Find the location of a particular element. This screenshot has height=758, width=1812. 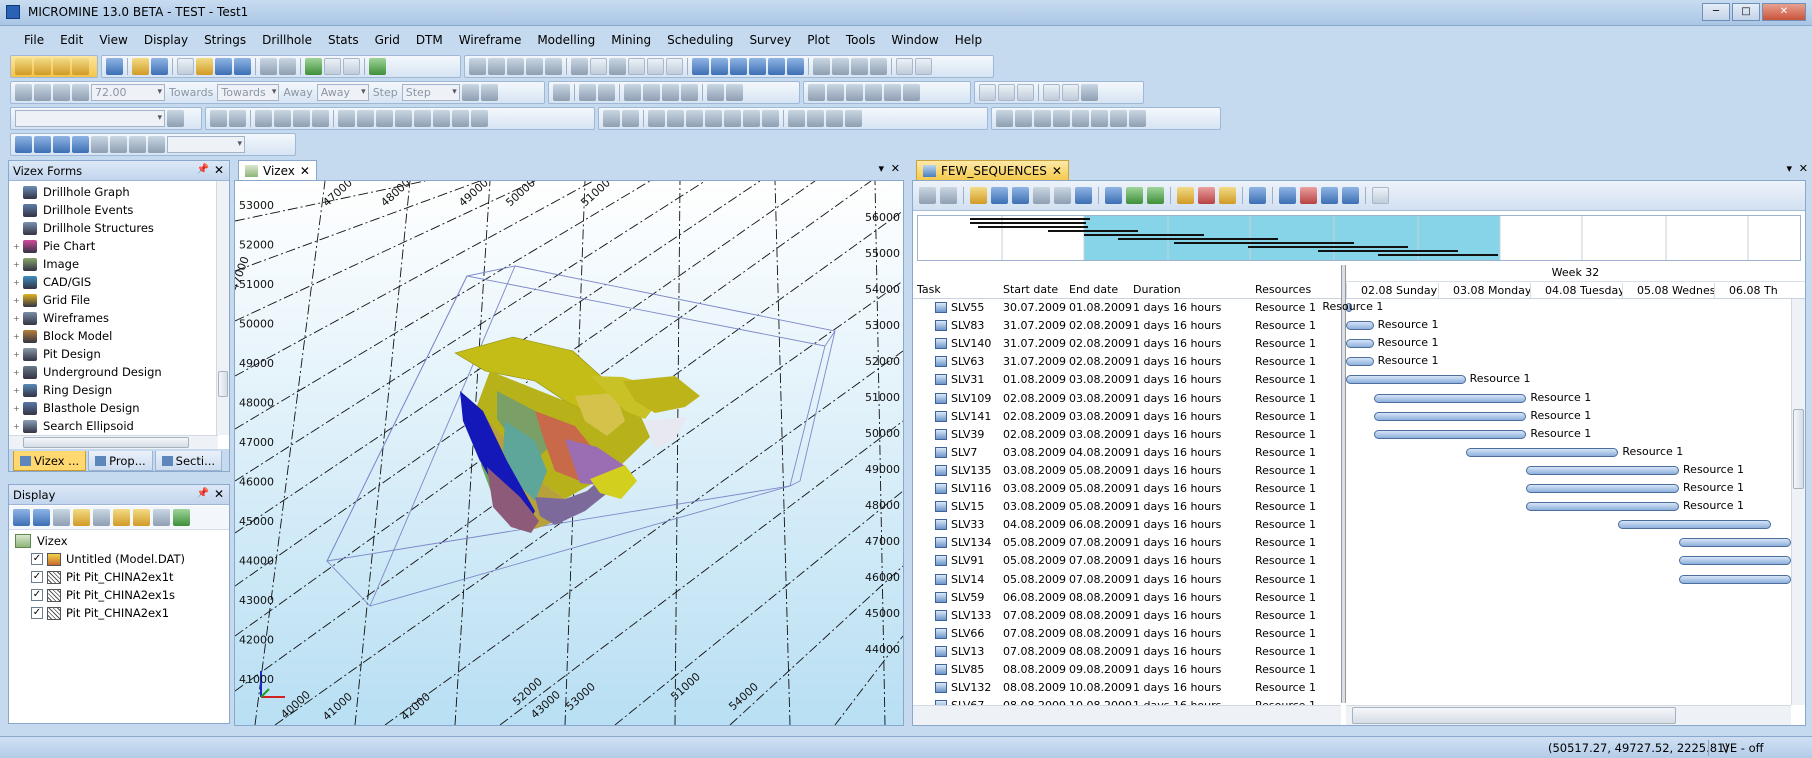

menu-survey: Survey is located at coordinates (770, 40).